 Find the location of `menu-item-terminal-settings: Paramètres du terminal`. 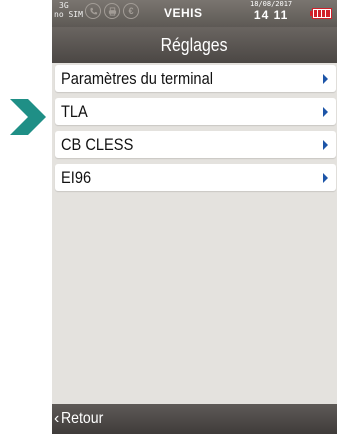

menu-item-terminal-settings: Paramètres du terminal is located at coordinates (195, 78).